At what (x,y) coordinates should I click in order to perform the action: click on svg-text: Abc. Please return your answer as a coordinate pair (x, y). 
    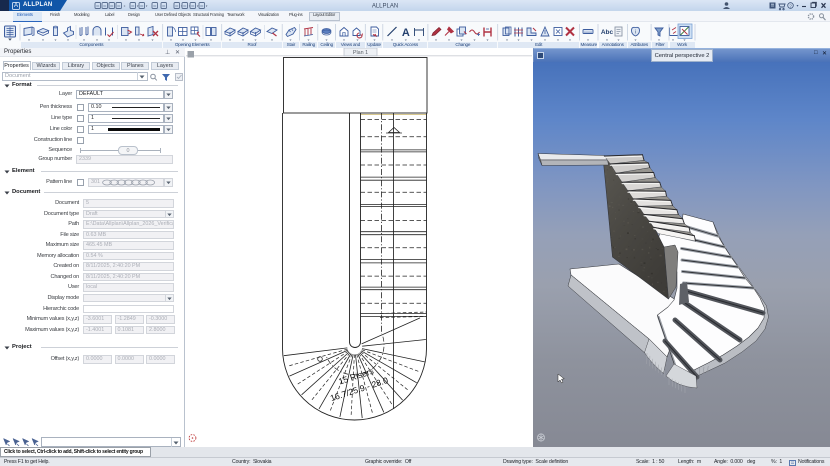
    Looking at the image, I should click on (607, 32).